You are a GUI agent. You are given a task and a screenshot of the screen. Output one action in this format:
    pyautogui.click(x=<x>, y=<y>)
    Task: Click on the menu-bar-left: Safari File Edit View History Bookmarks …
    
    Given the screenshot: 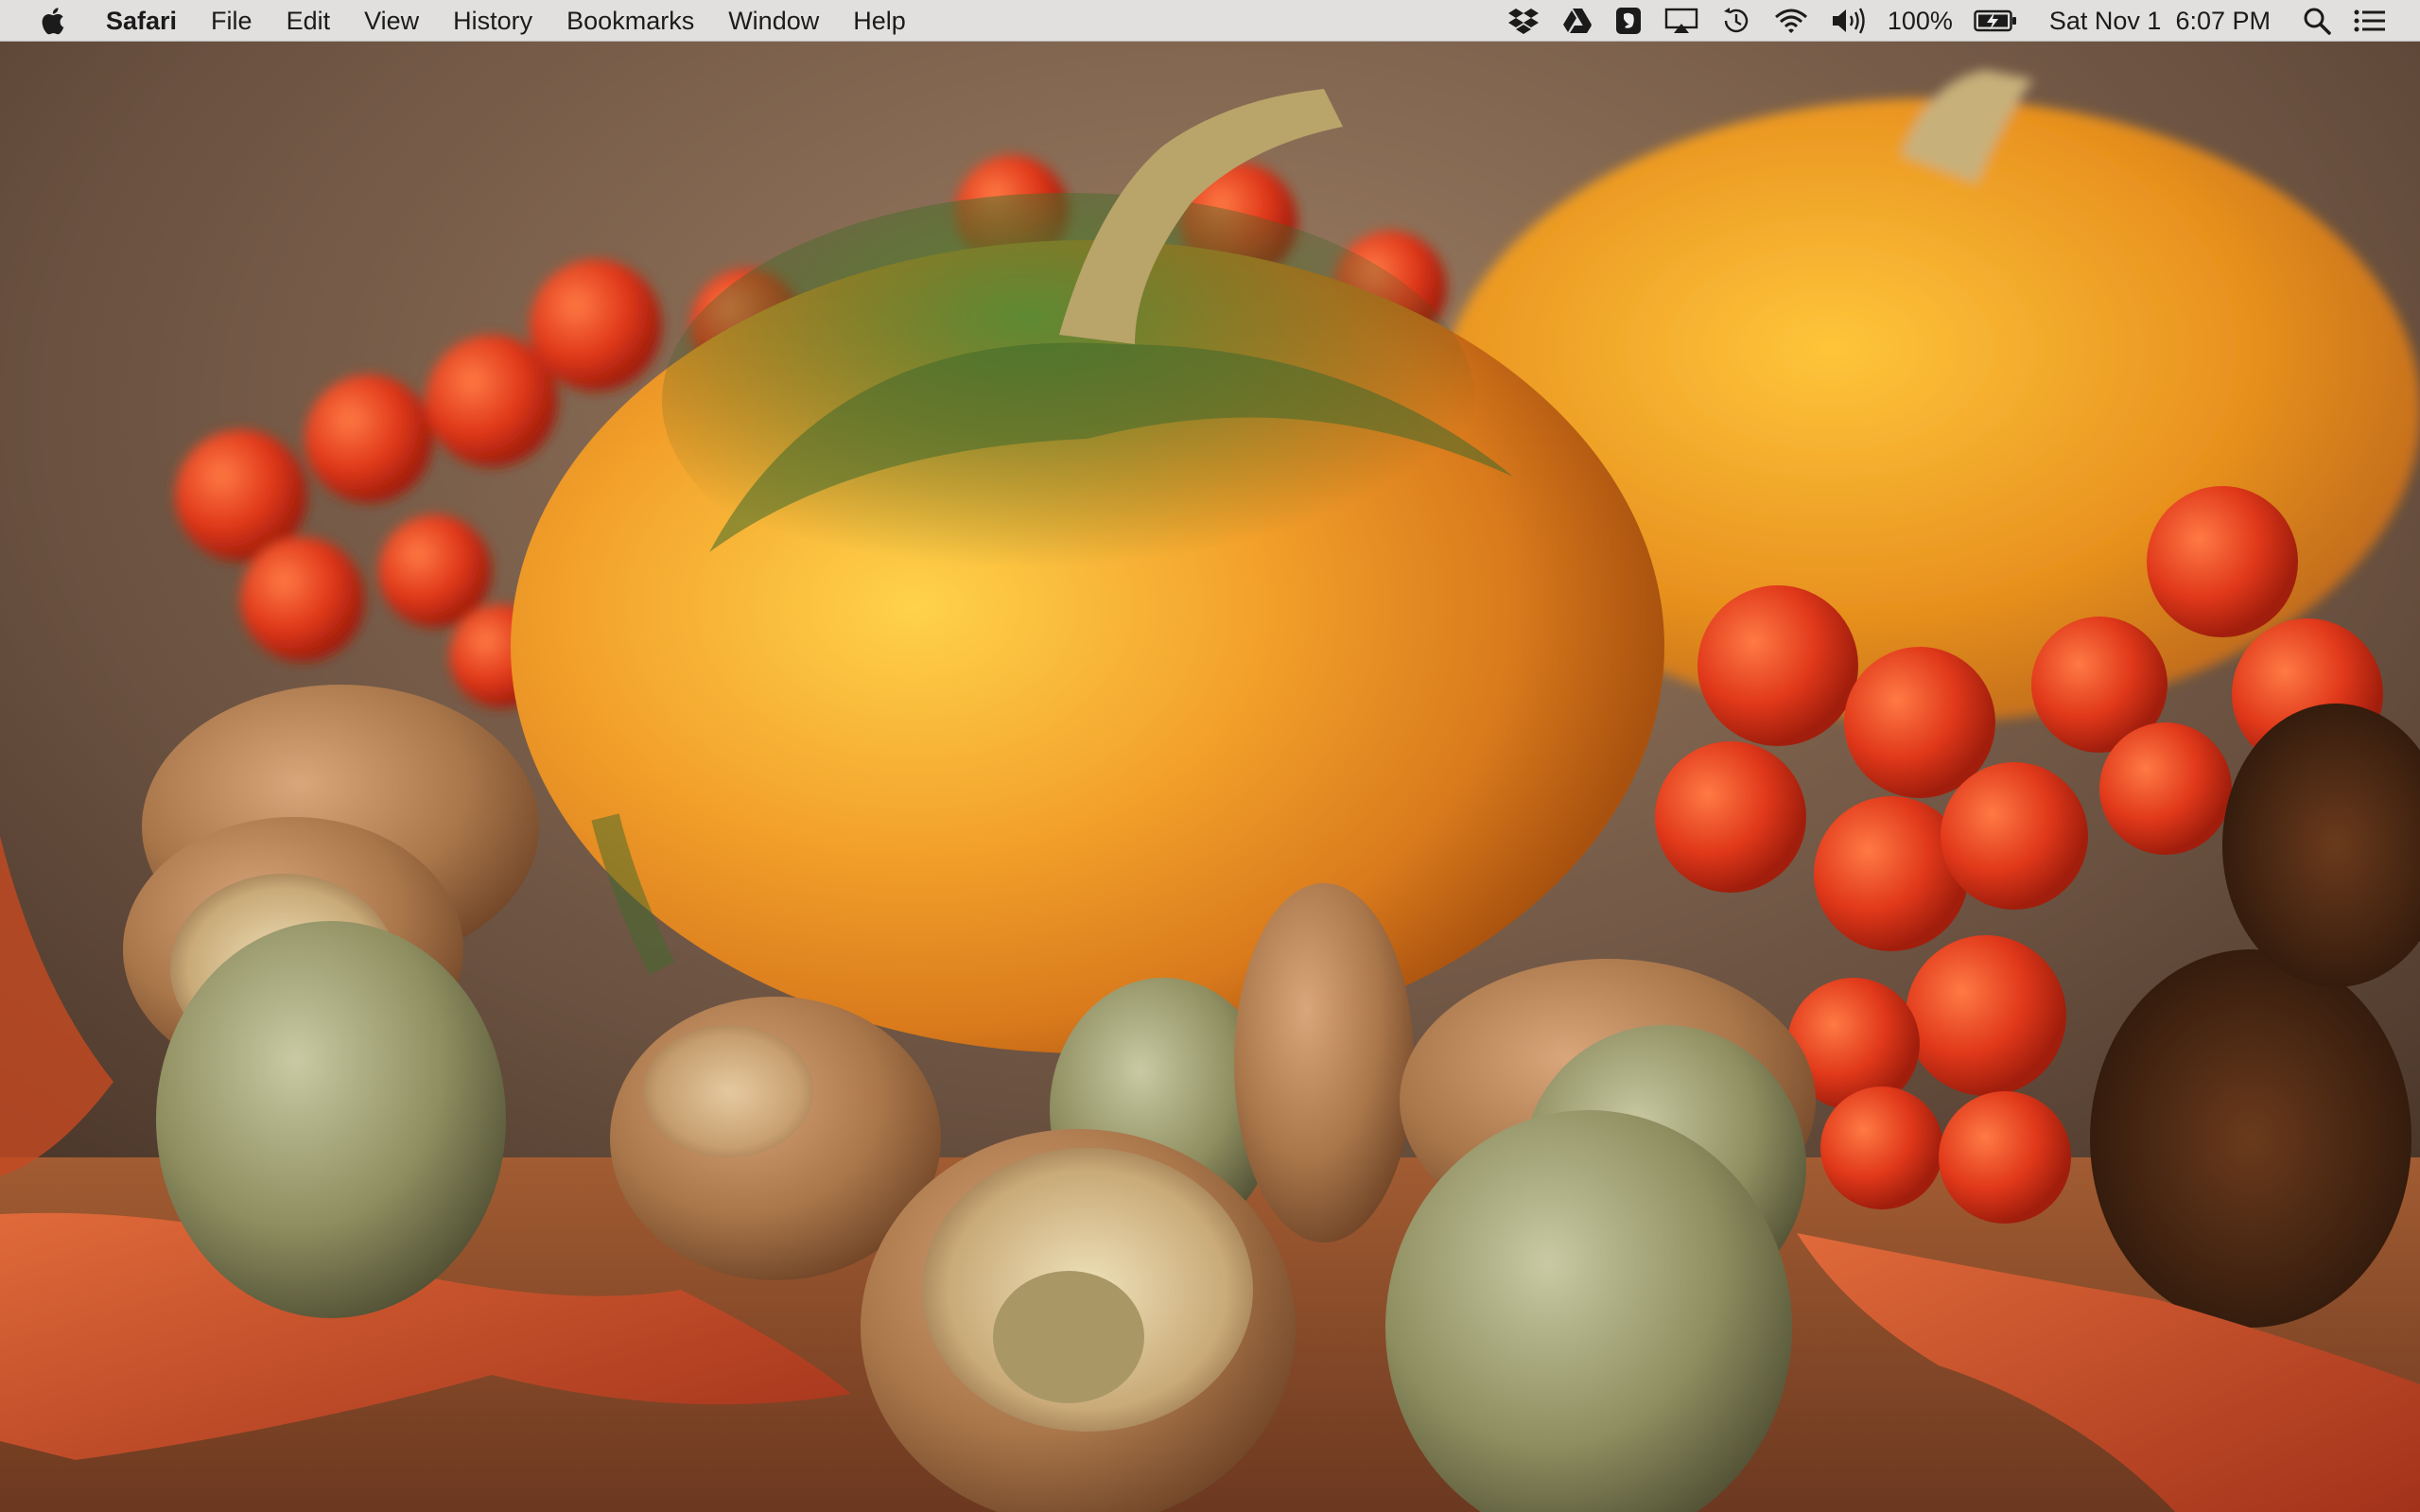 What is the action you would take?
    pyautogui.click(x=461, y=21)
    